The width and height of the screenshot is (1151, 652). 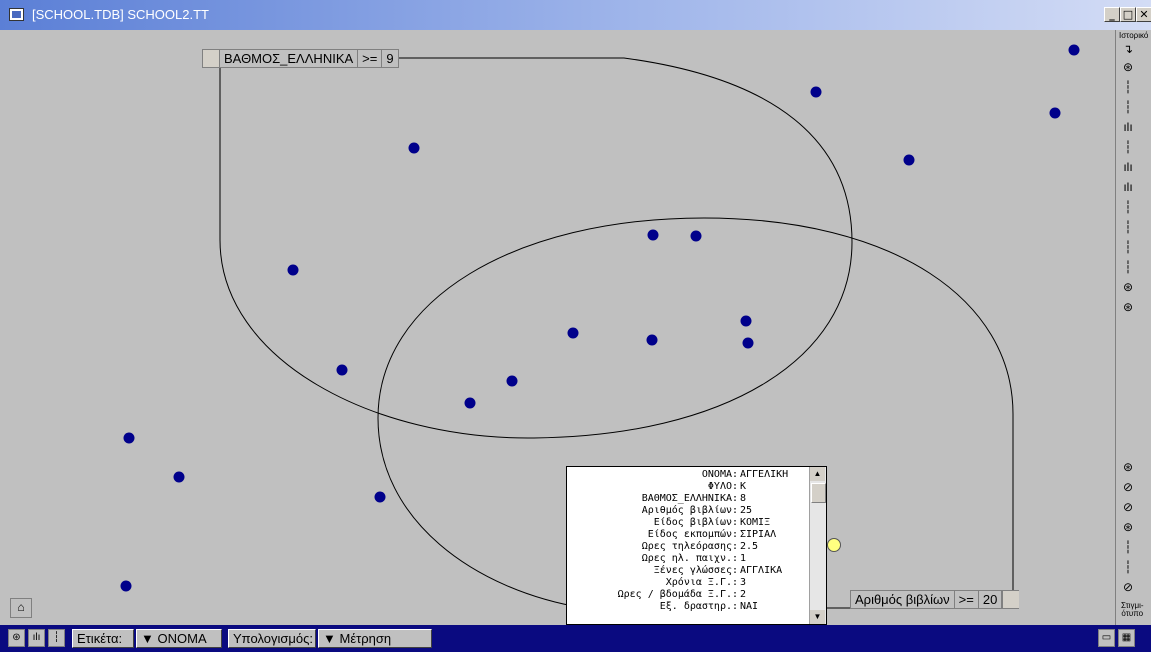 What do you see at coordinates (688, 475) in the screenshot?
I see `record-field-row: ΟΝΟΜΑ: ΑΓΓΕΛΙΚΗ` at bounding box center [688, 475].